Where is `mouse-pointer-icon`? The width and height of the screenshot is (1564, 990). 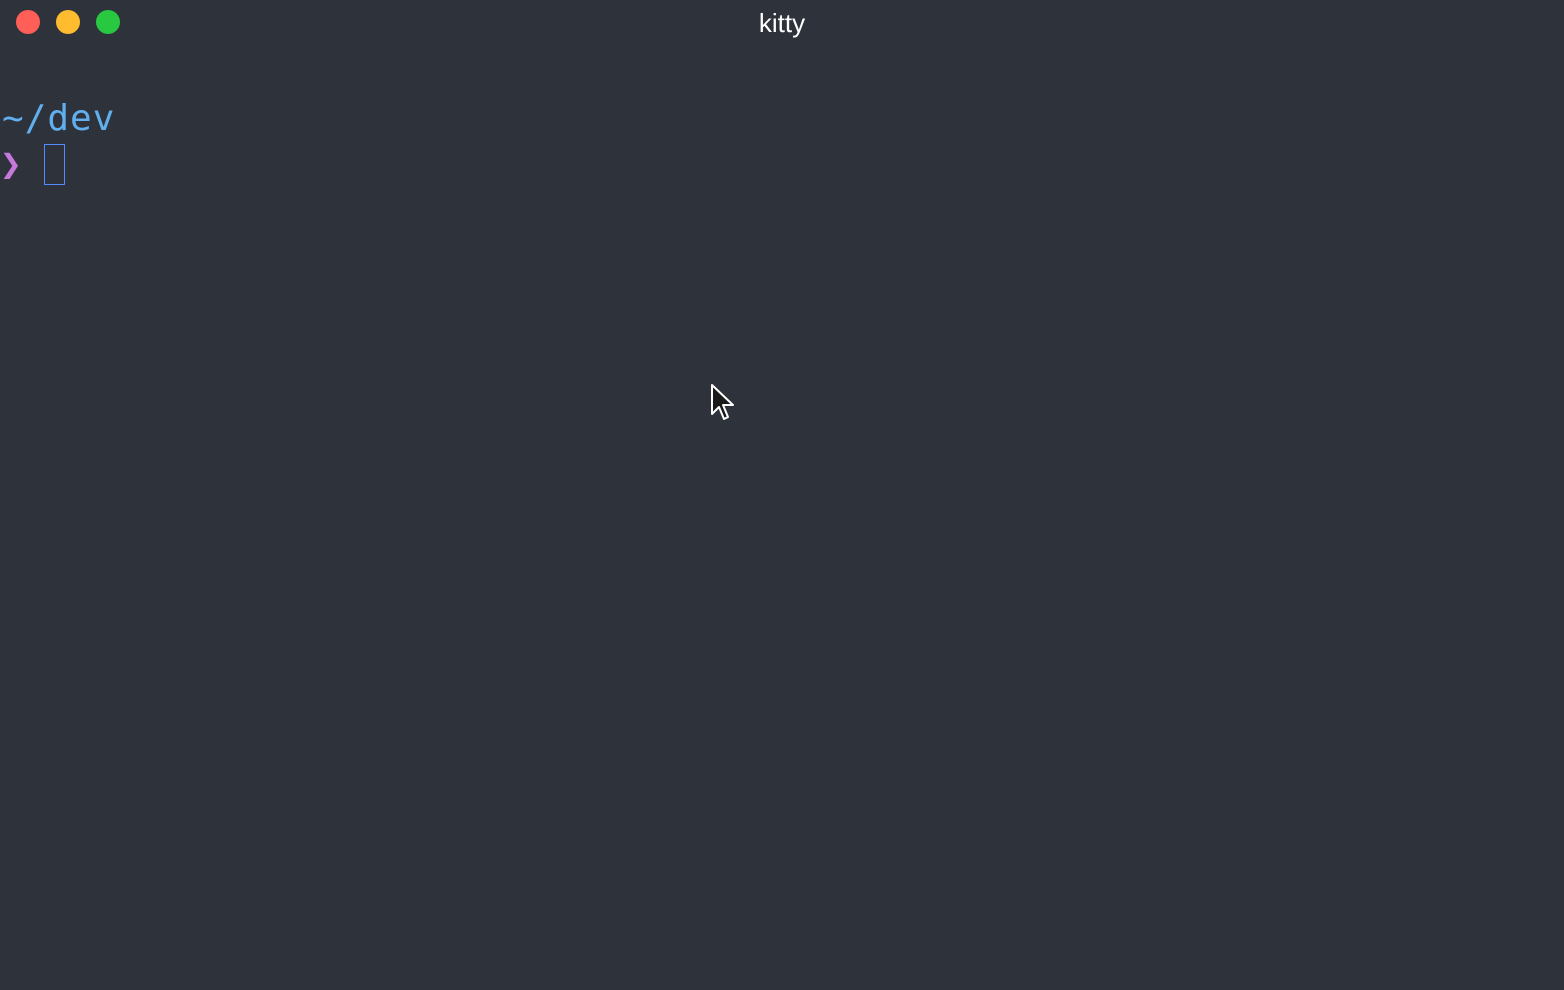
mouse-pointer-icon is located at coordinates (722, 402).